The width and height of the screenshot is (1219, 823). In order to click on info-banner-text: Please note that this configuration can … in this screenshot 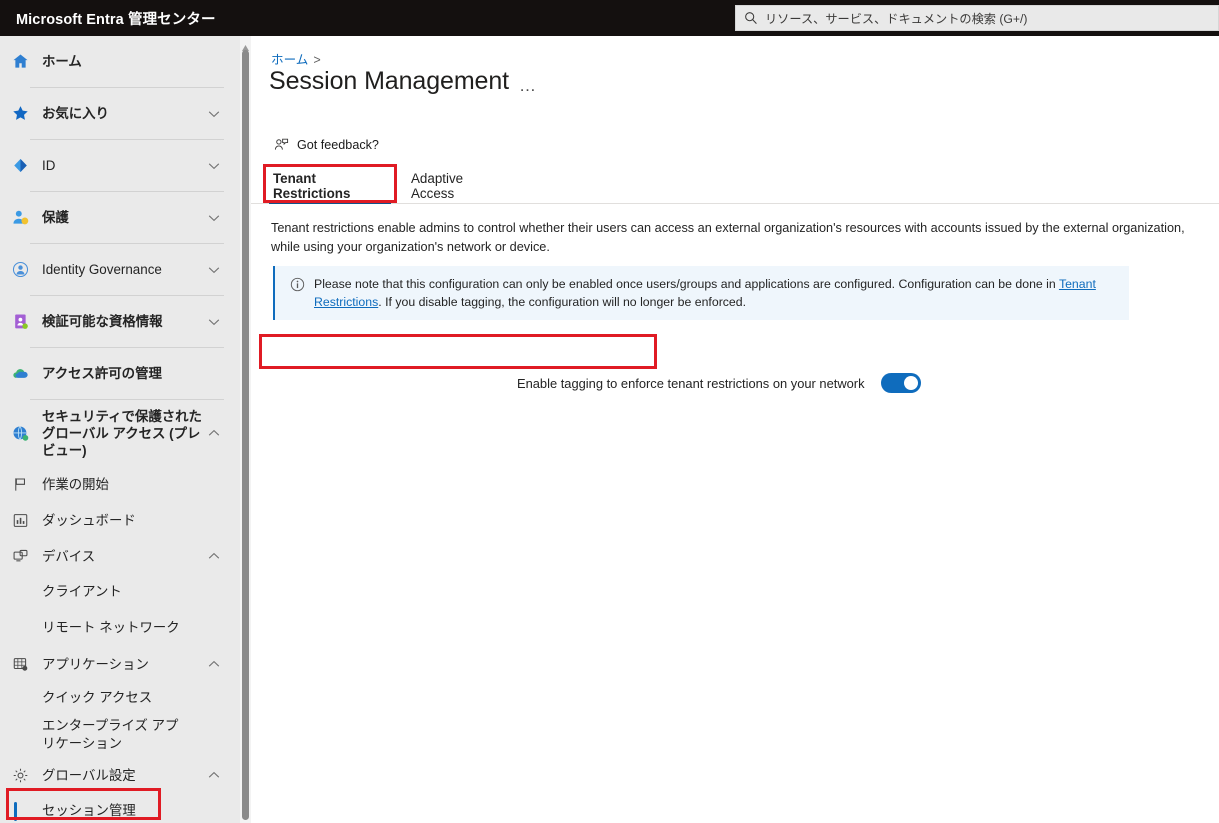, I will do `click(716, 293)`.